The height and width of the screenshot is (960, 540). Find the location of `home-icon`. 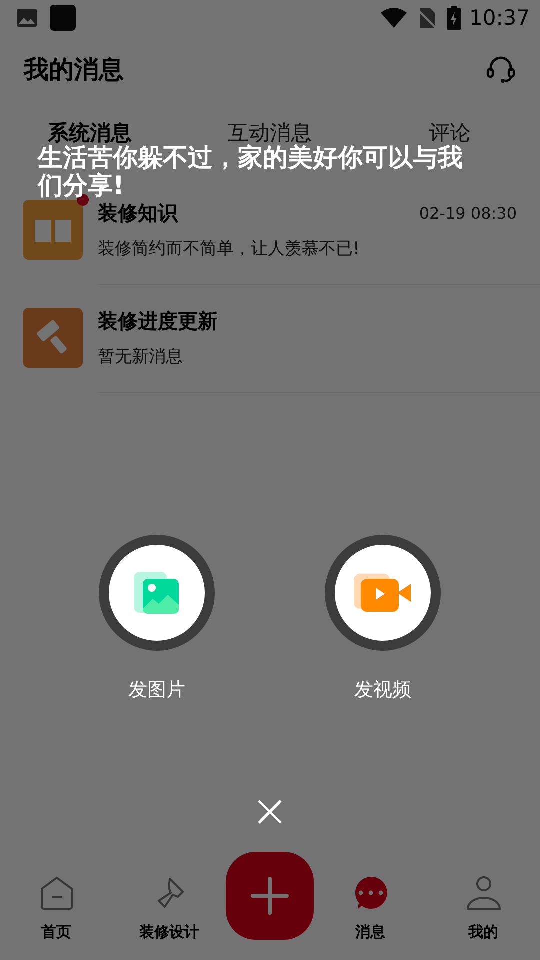

home-icon is located at coordinates (56, 893).